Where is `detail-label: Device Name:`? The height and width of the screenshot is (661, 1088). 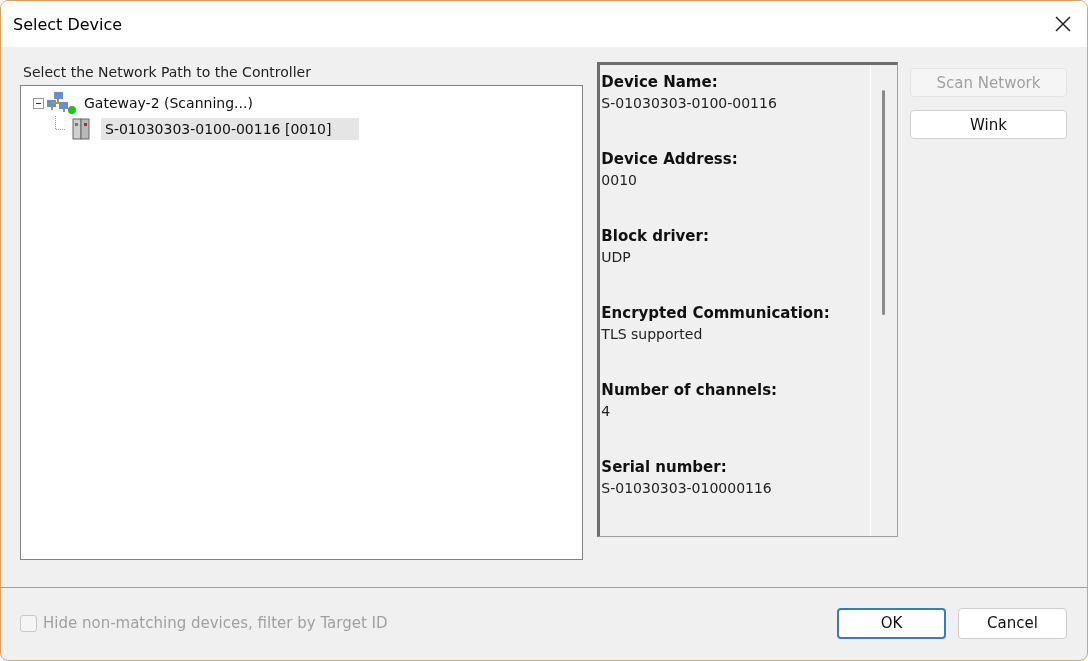 detail-label: Device Name: is located at coordinates (660, 82).